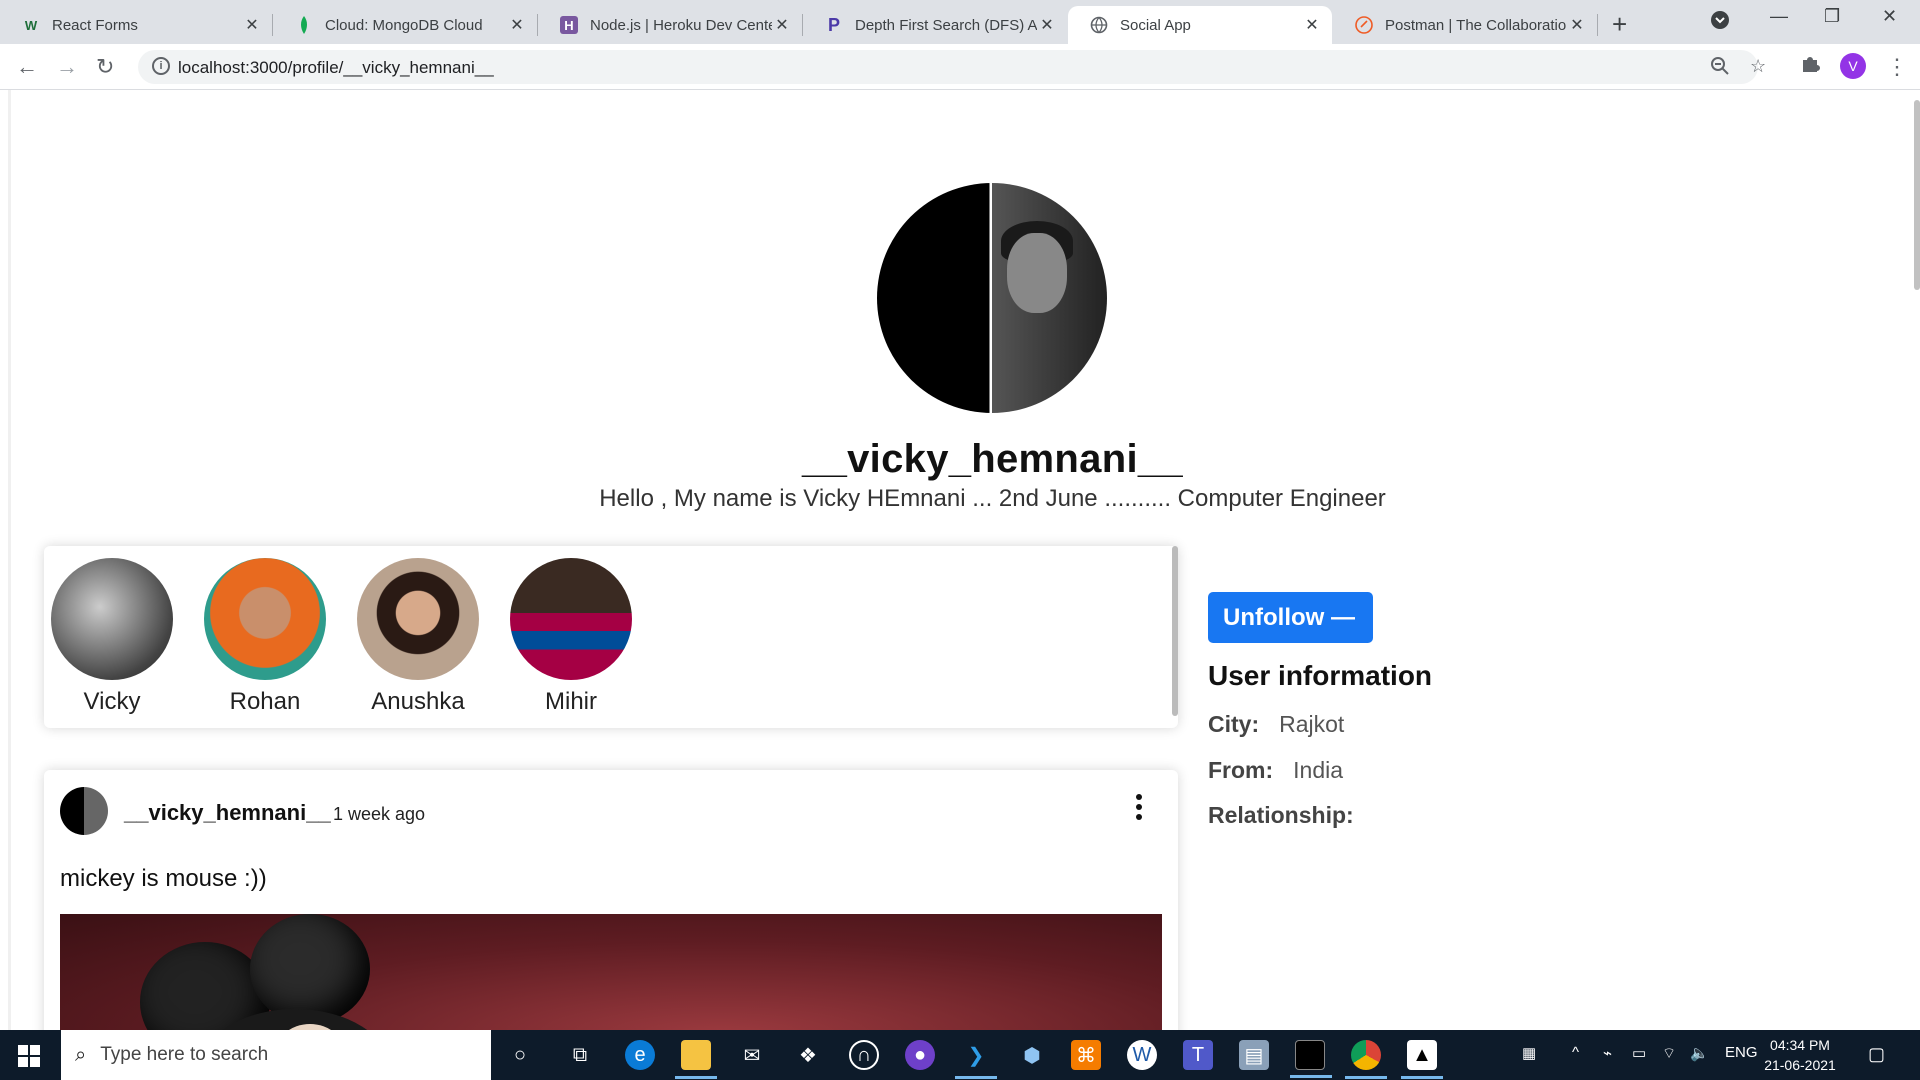 Image resolution: width=1920 pixels, height=1080 pixels. Describe the element at coordinates (1889, 16) in the screenshot. I see `window-close-icon: ✕` at that location.